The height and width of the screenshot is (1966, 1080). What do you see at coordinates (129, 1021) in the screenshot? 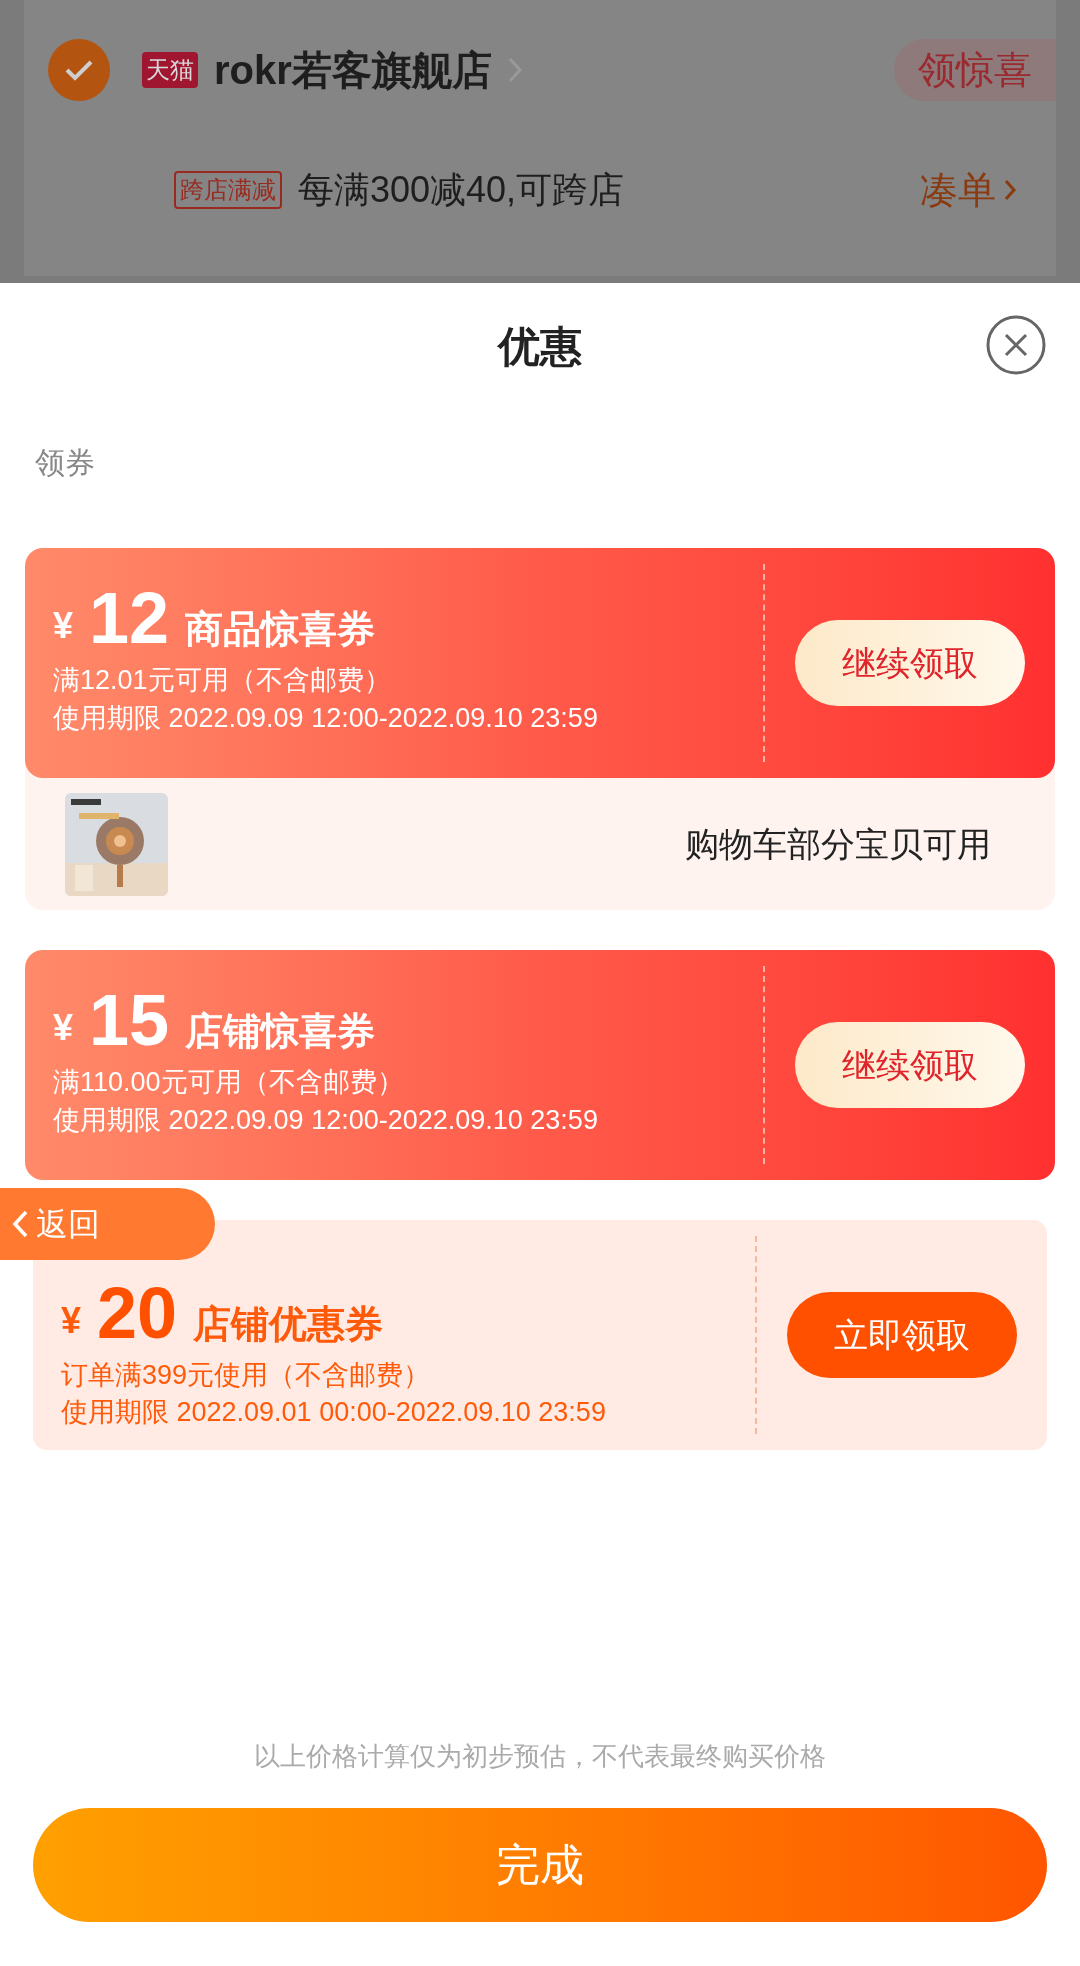
I see `coupon-amount: 15` at bounding box center [129, 1021].